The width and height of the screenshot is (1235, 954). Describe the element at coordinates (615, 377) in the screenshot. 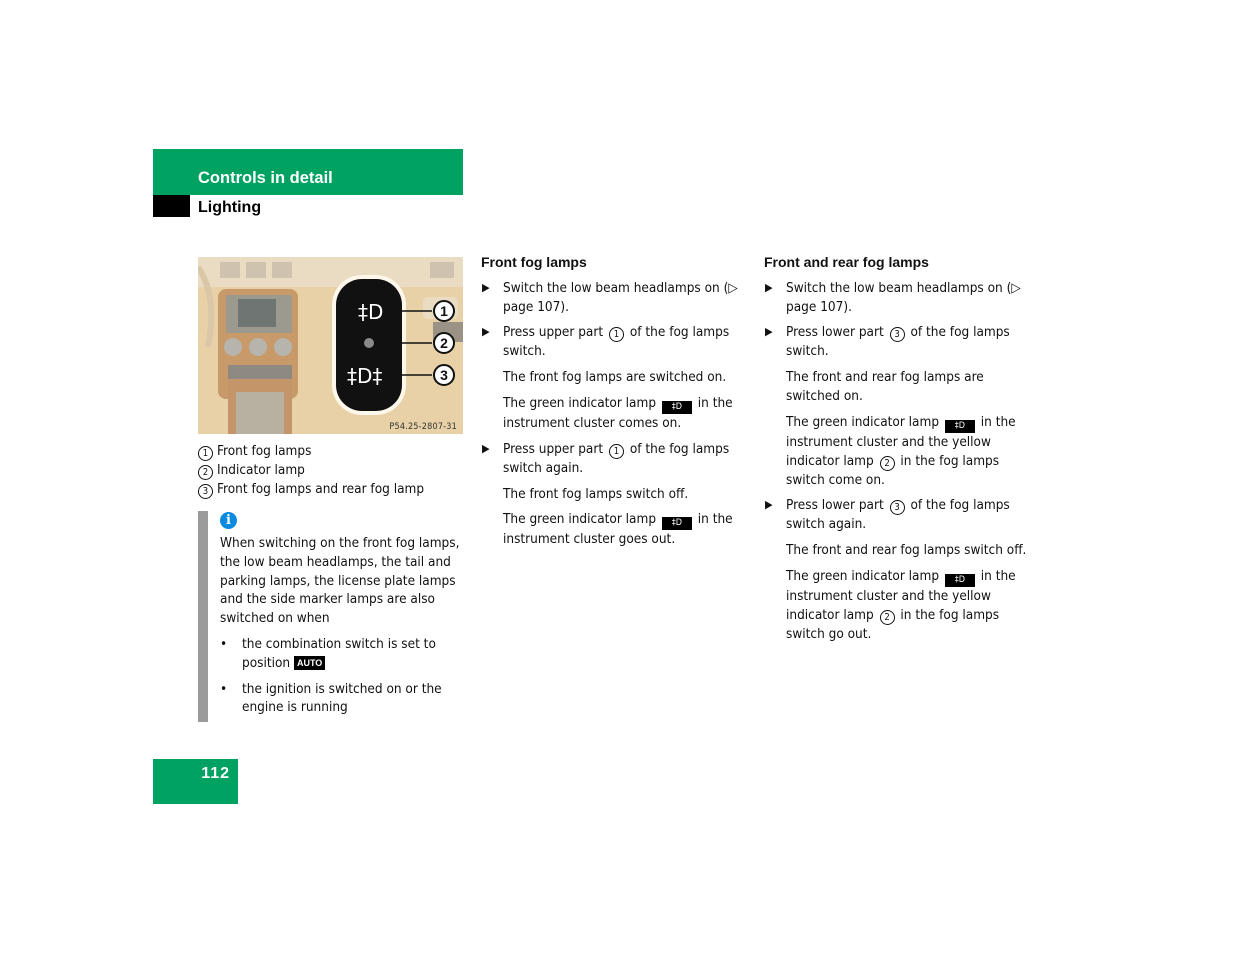

I see `result-text: The front fog lamps are switched on.` at that location.